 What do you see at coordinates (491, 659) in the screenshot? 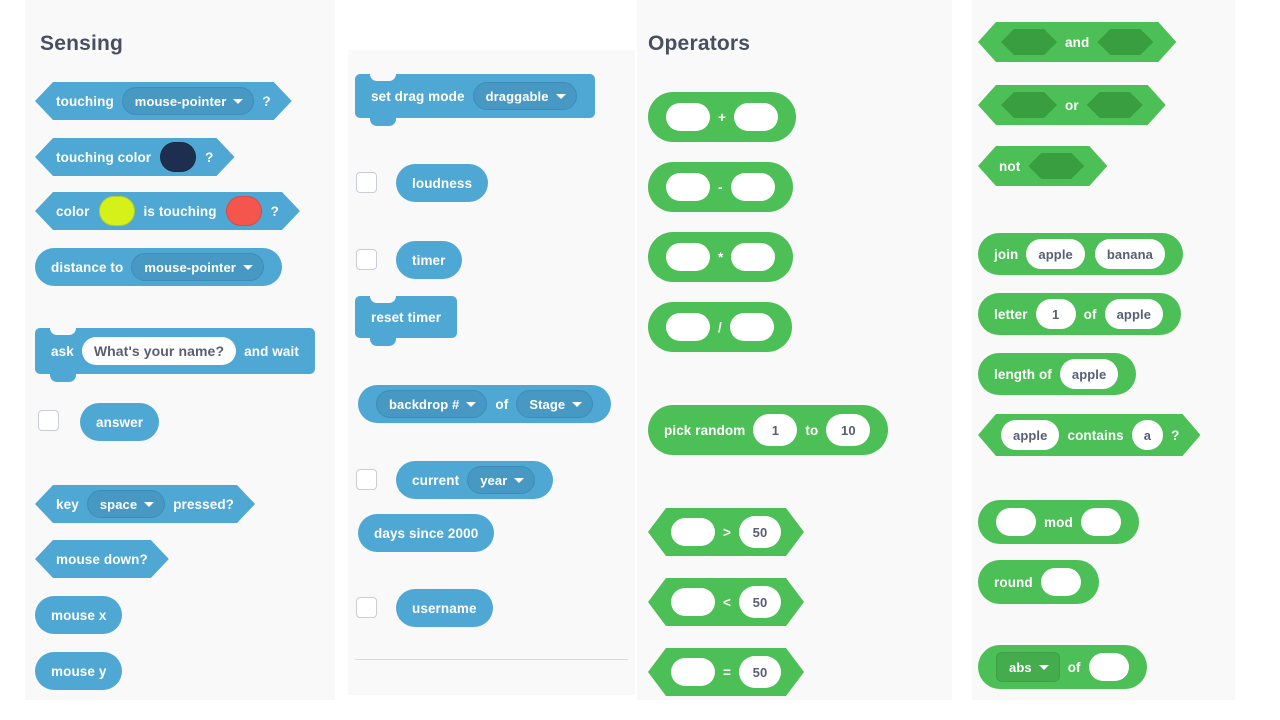
I see `palette-divider` at bounding box center [491, 659].